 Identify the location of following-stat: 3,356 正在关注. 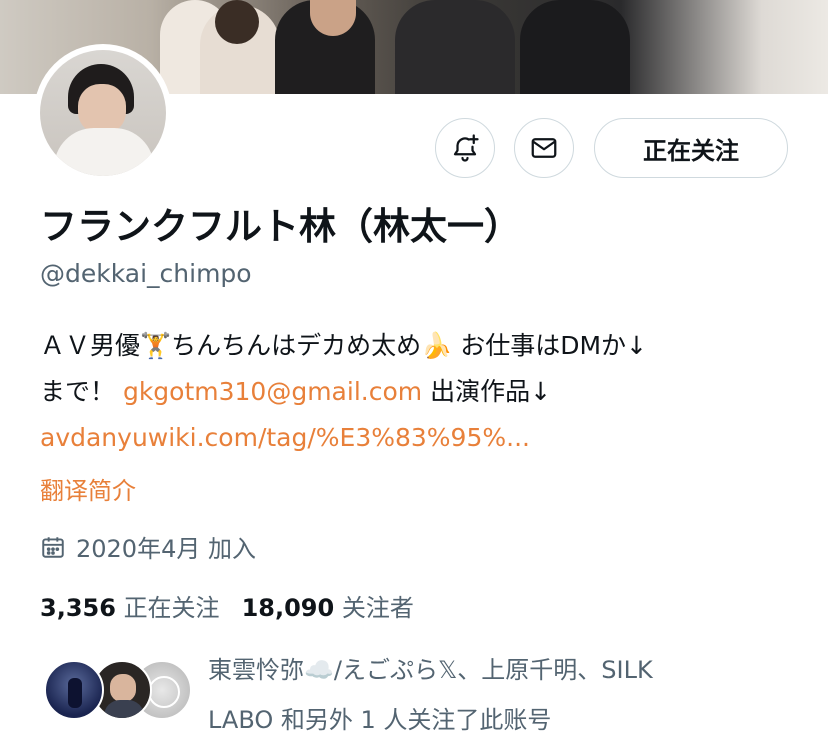
(130, 605).